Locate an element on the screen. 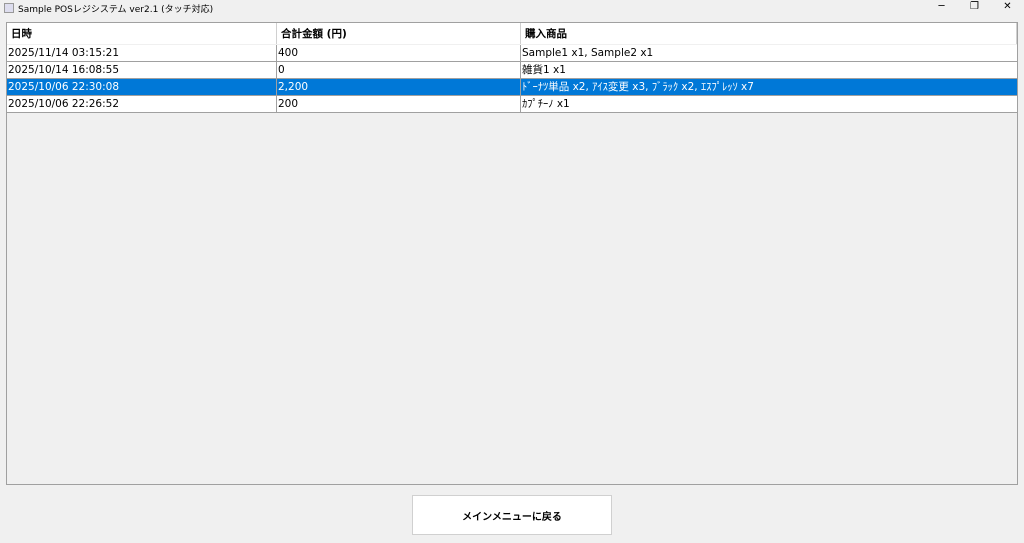  minimize-button: ─ is located at coordinates (941, 8).